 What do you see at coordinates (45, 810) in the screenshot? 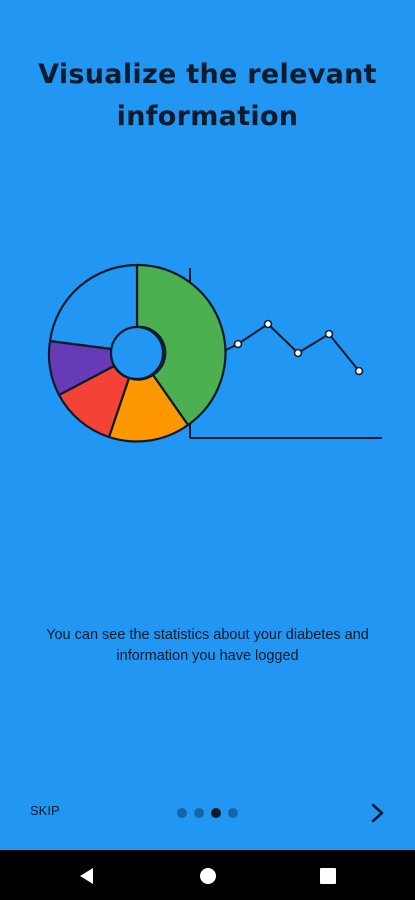
I see `skip-button: SKIP` at bounding box center [45, 810].